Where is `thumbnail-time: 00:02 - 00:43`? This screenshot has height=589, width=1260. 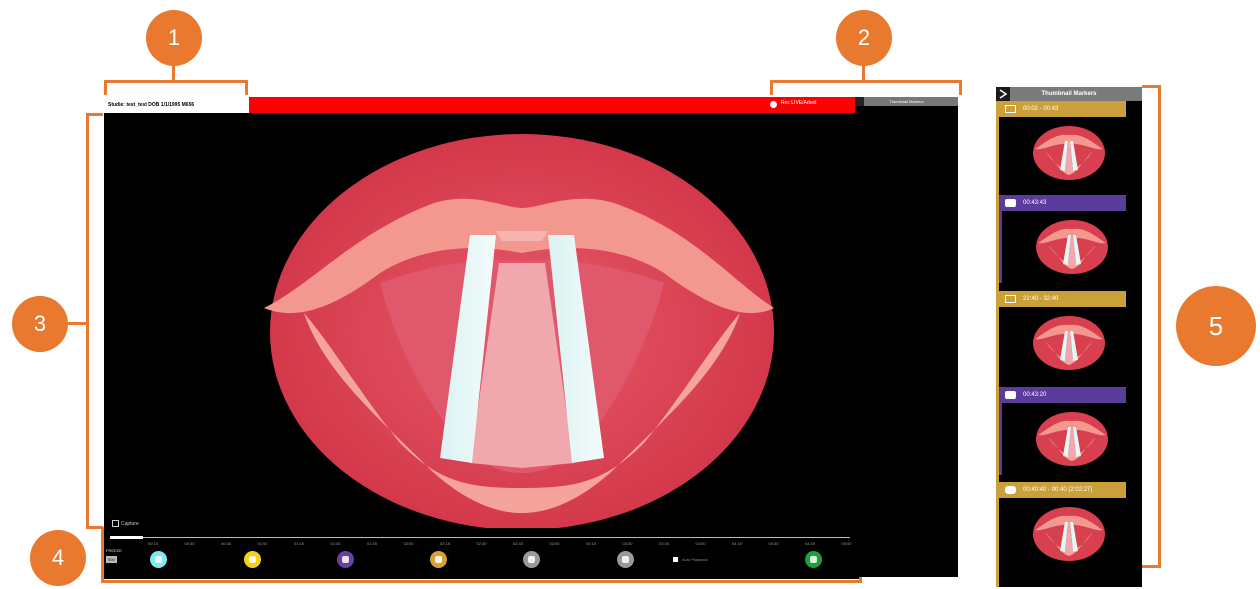 thumbnail-time: 00:02 - 00:43 is located at coordinates (1041, 109).